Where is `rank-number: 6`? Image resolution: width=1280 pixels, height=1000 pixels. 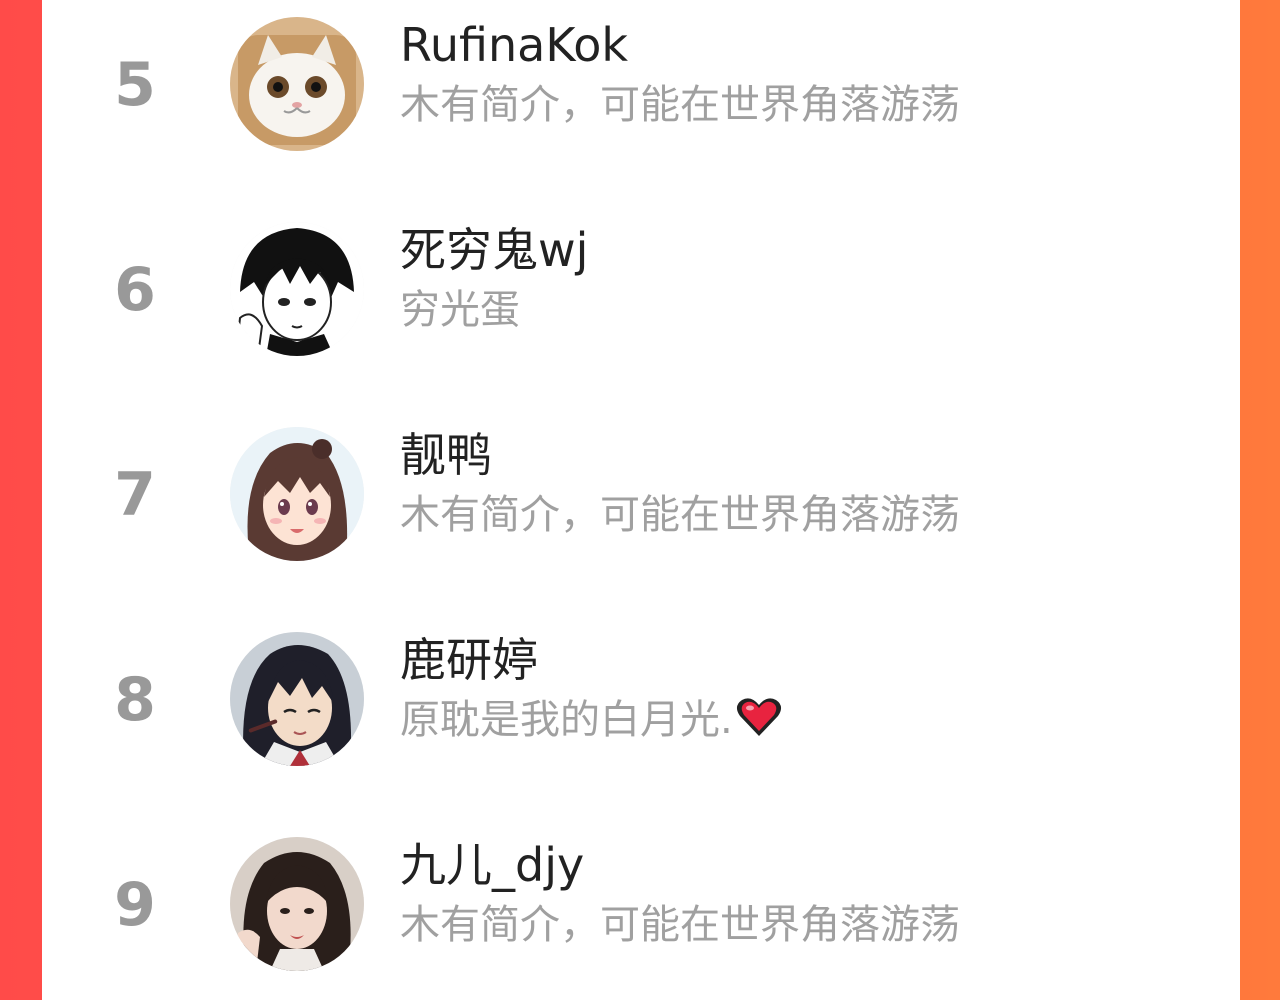 rank-number: 6 is located at coordinates (135, 290).